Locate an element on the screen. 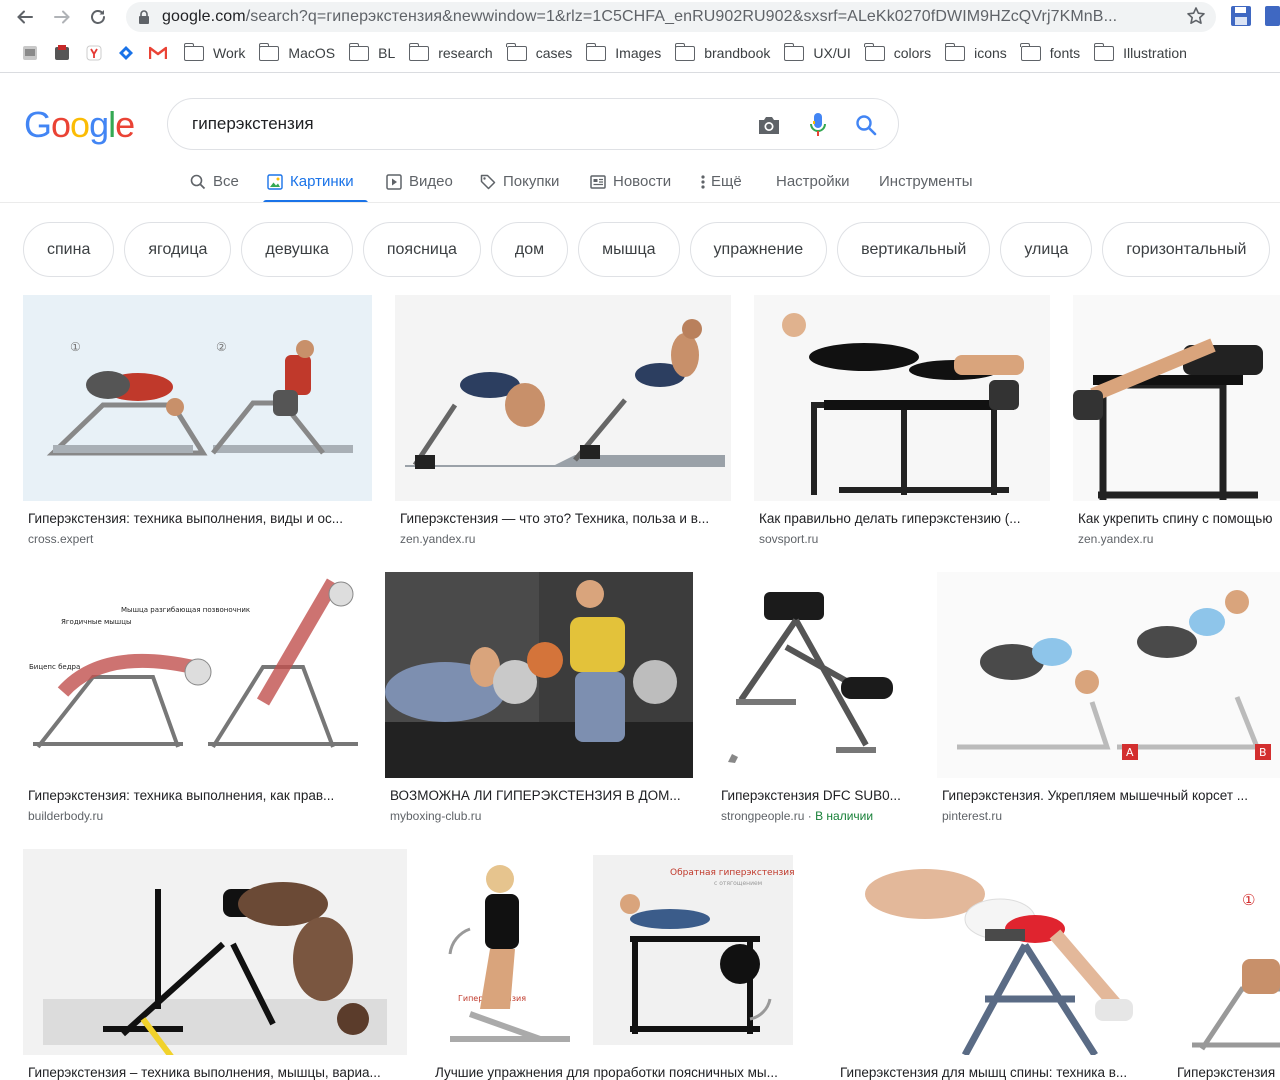  chip-devushka: девушка is located at coordinates (297, 249).